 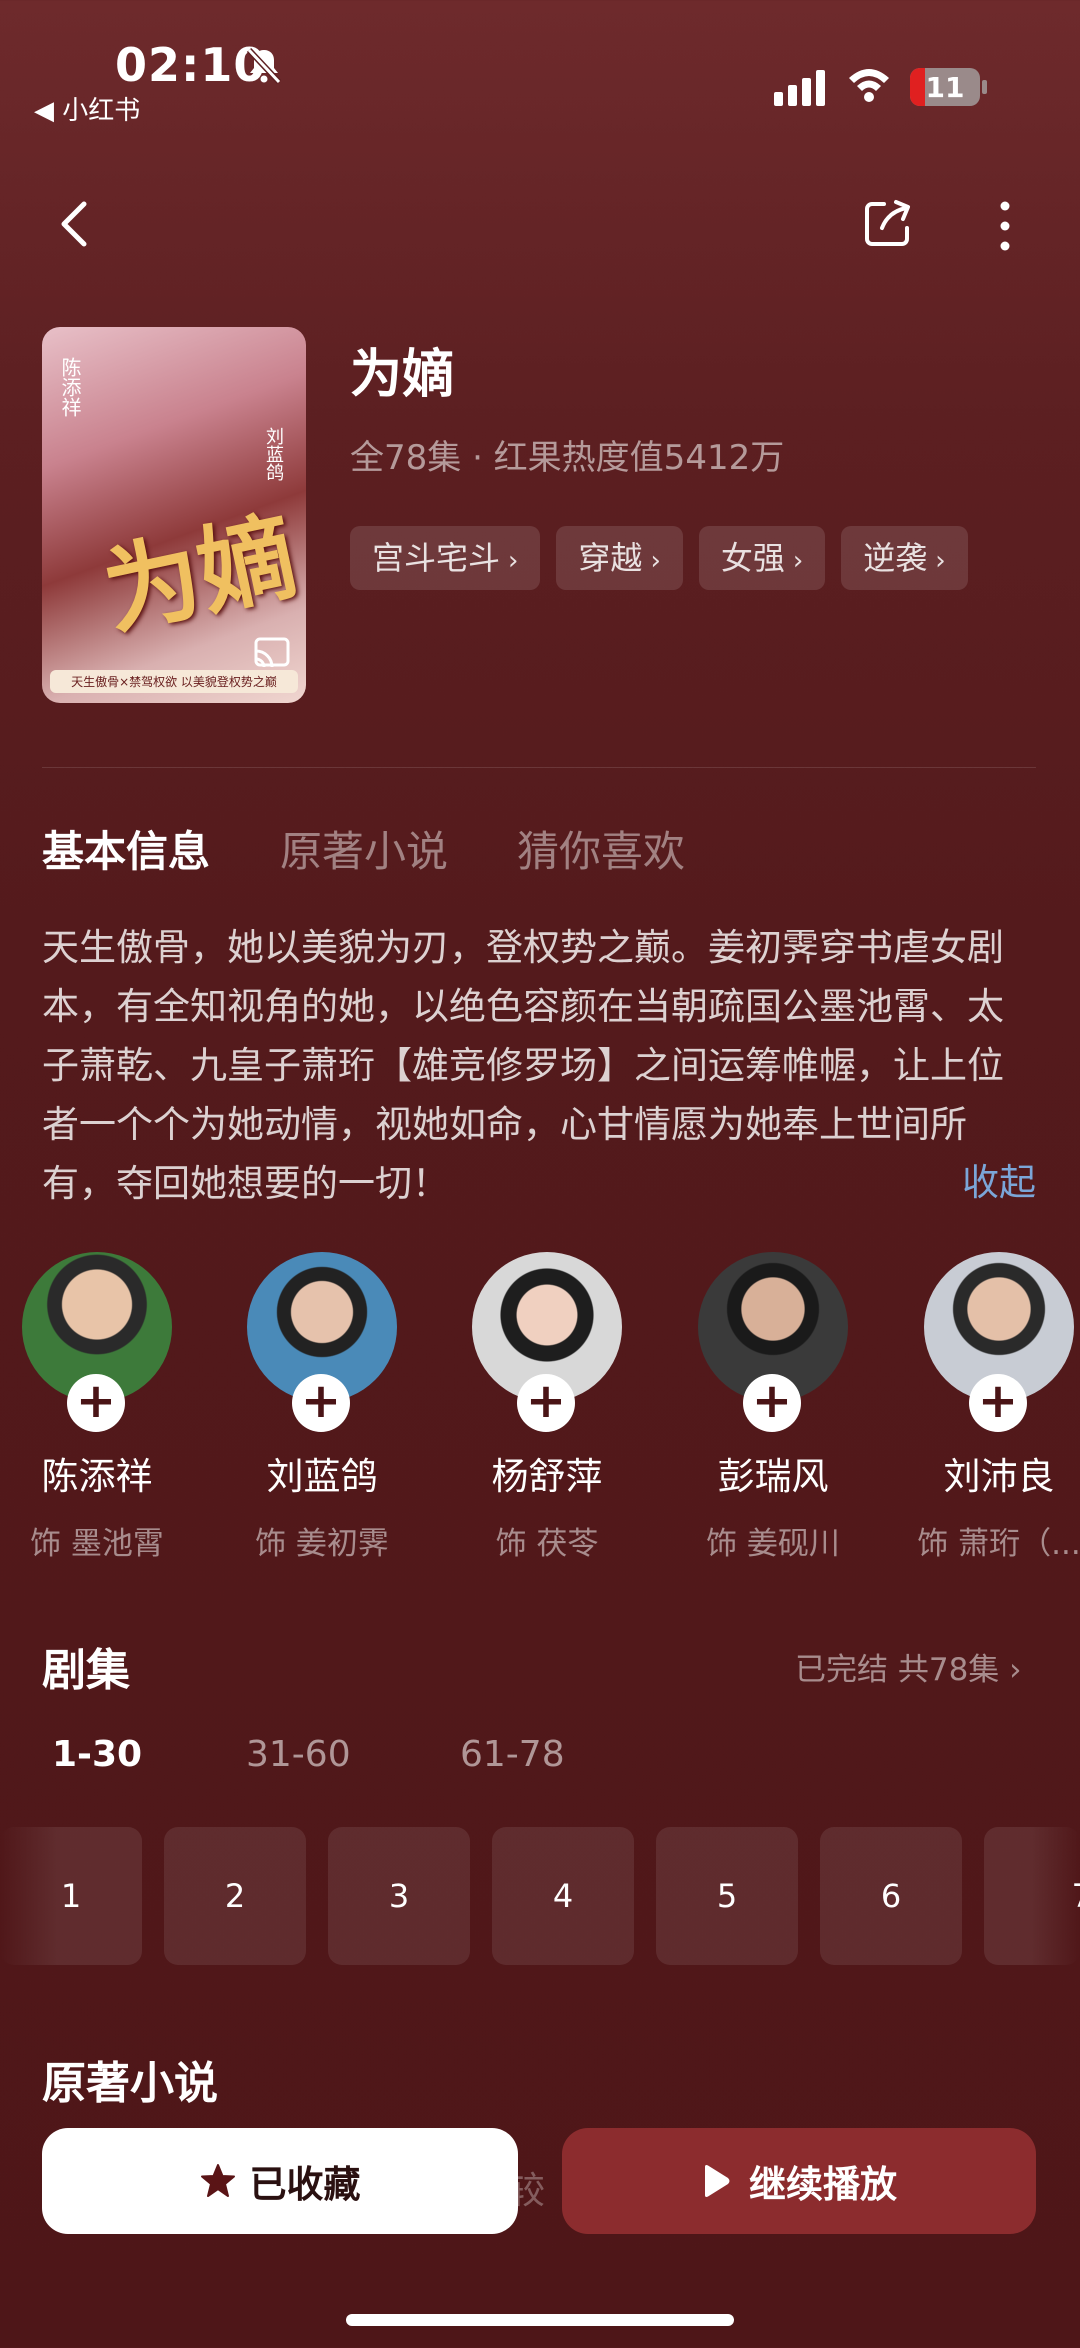 I want to click on cast-member: + 杨舒萍 饰 茯苓, so click(x=547, y=1407).